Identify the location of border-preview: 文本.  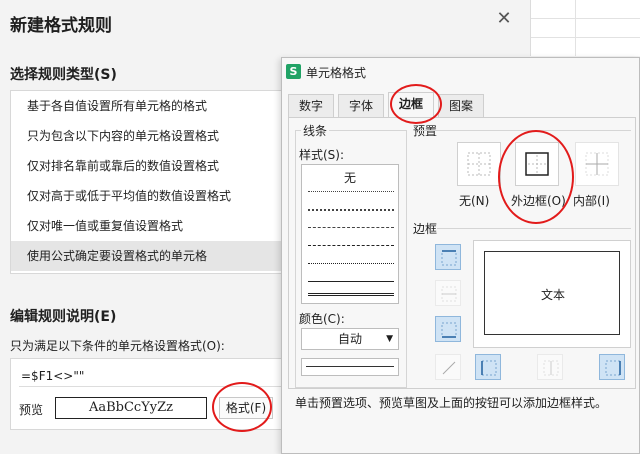
(552, 294).